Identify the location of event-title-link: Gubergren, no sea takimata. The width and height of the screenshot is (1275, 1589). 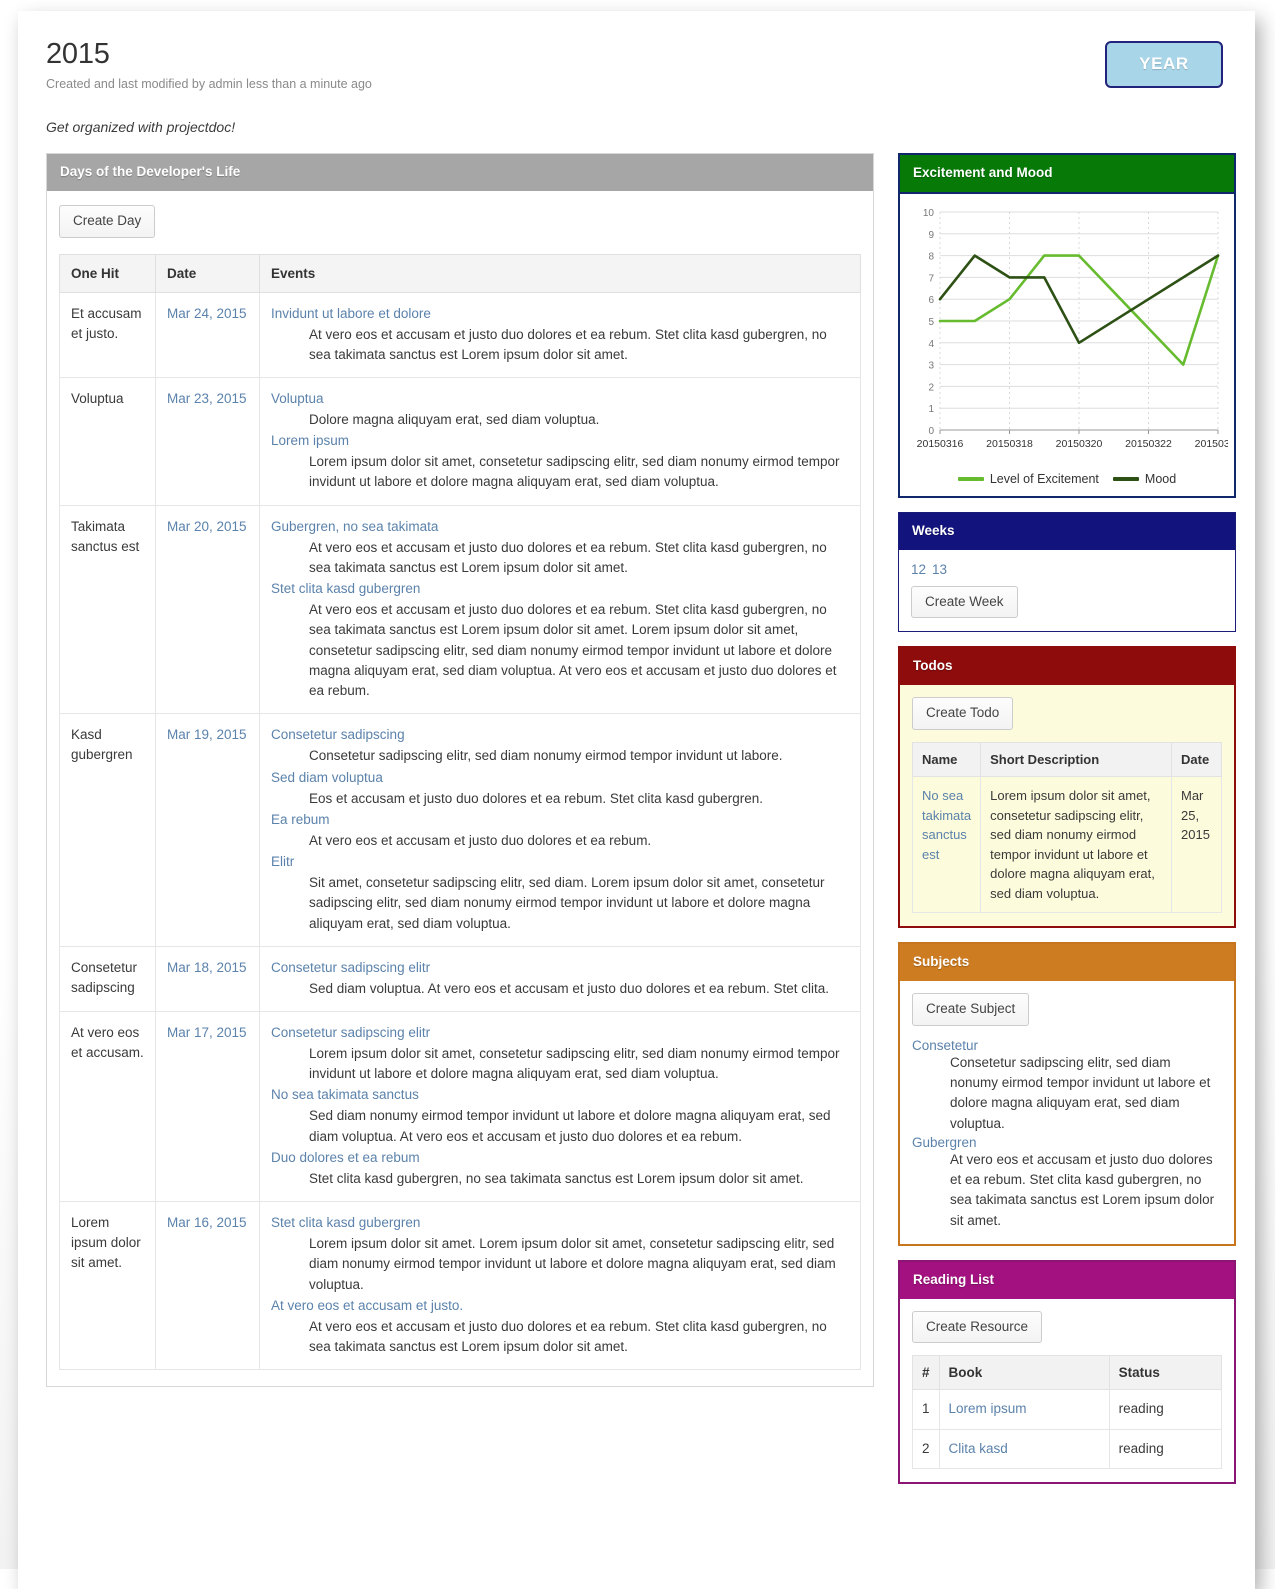
(354, 526).